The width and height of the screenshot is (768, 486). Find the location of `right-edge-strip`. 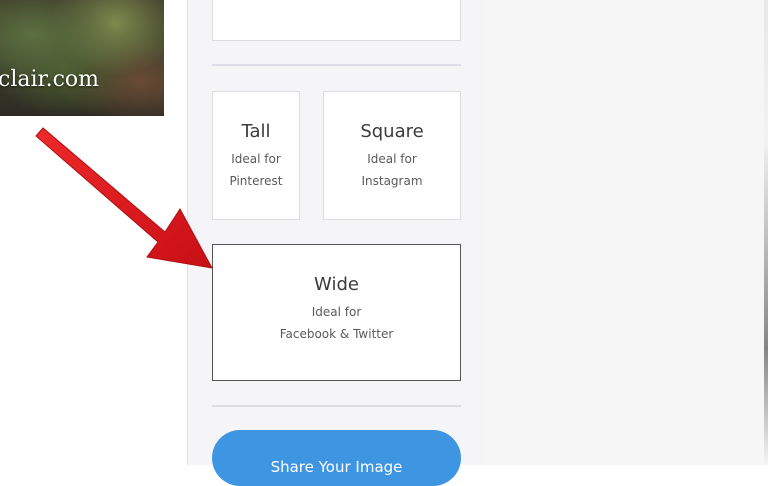

right-edge-strip is located at coordinates (766, 232).